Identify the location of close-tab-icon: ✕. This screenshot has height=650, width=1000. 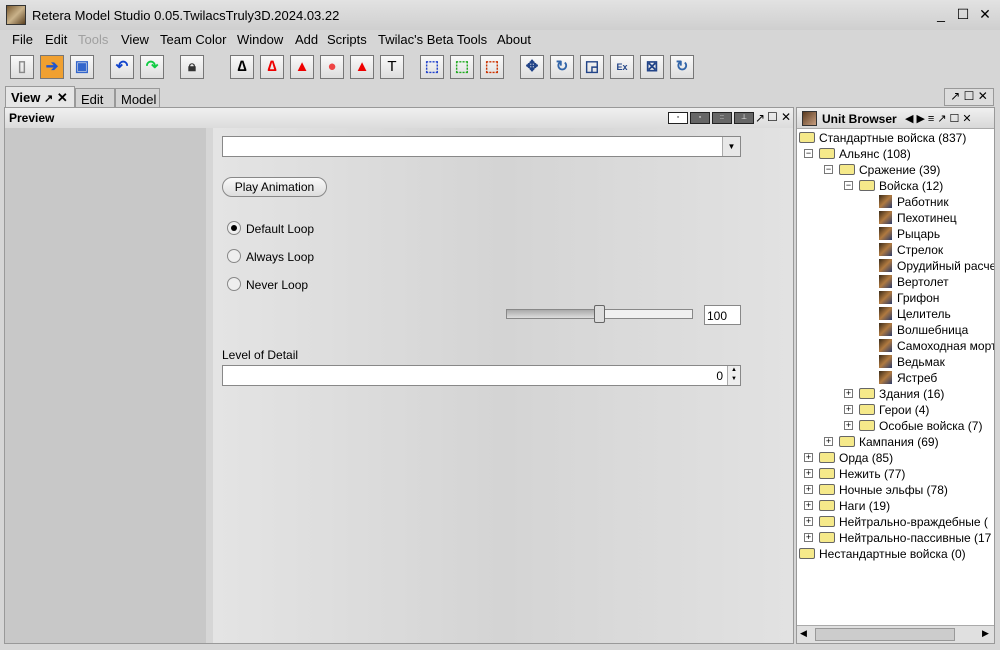
(62, 97).